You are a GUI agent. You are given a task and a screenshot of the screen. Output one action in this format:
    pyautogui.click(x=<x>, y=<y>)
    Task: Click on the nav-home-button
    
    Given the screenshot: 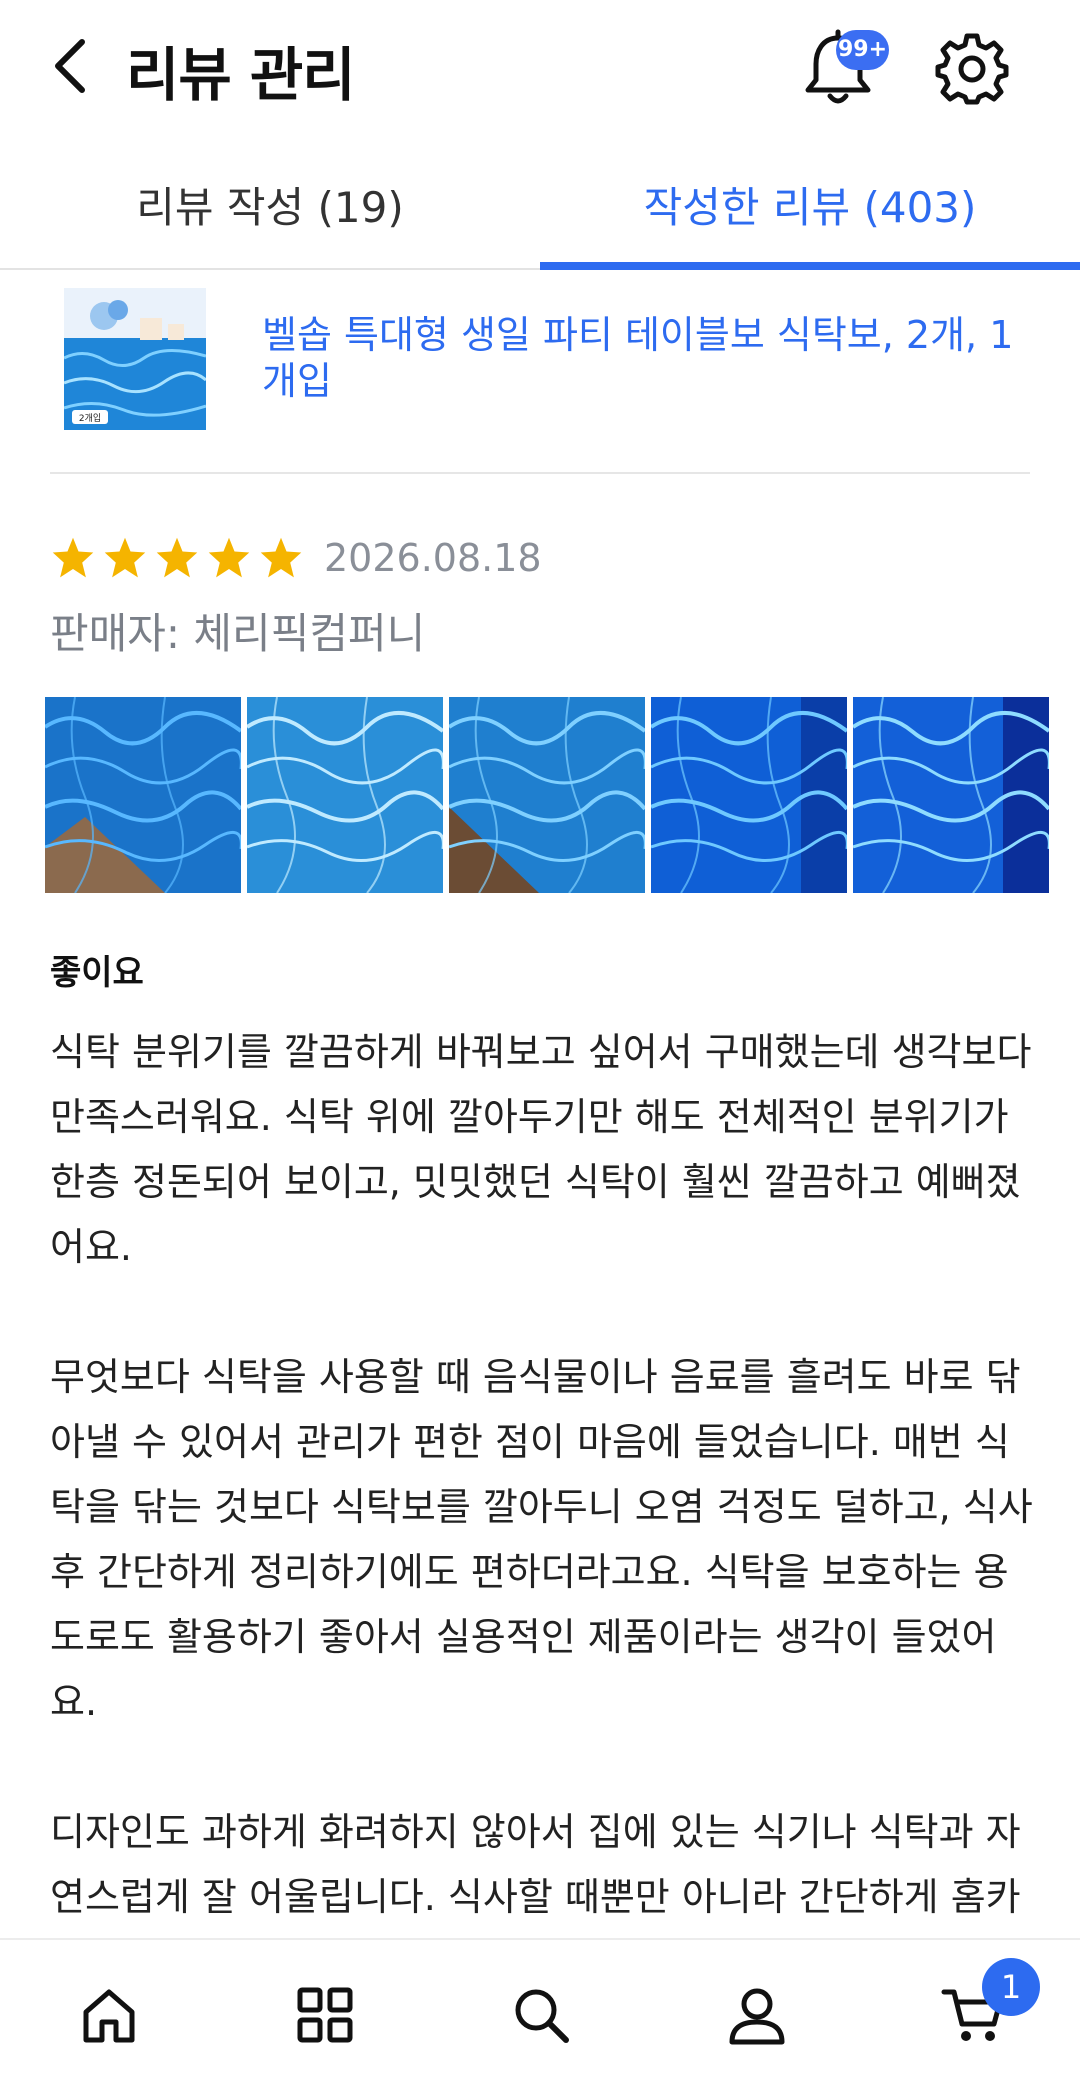 What is the action you would take?
    pyautogui.click(x=109, y=2015)
    